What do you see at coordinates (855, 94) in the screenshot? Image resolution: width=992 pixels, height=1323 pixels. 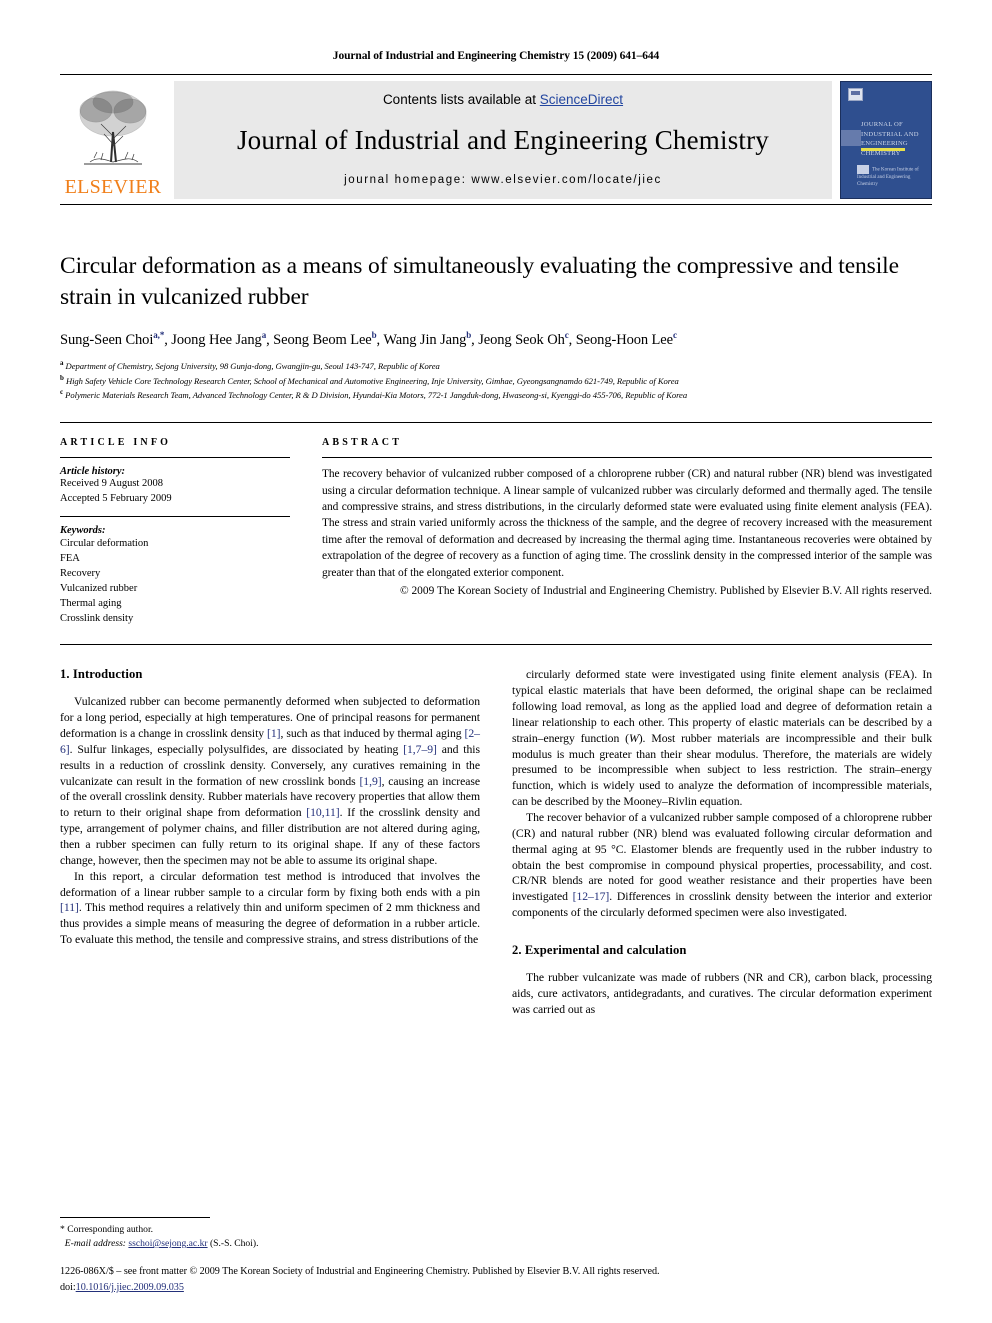 I see `cover-logo-icon` at bounding box center [855, 94].